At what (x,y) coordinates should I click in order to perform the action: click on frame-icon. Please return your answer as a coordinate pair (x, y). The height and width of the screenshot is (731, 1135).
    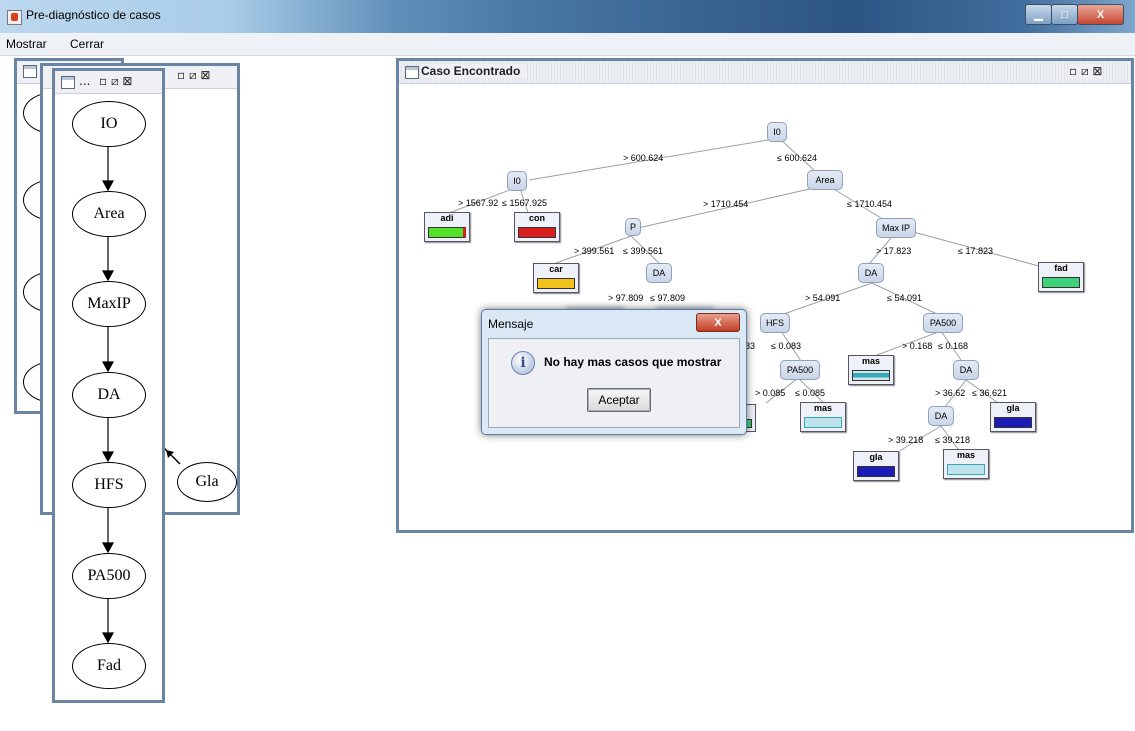
    Looking at the image, I should click on (30, 71).